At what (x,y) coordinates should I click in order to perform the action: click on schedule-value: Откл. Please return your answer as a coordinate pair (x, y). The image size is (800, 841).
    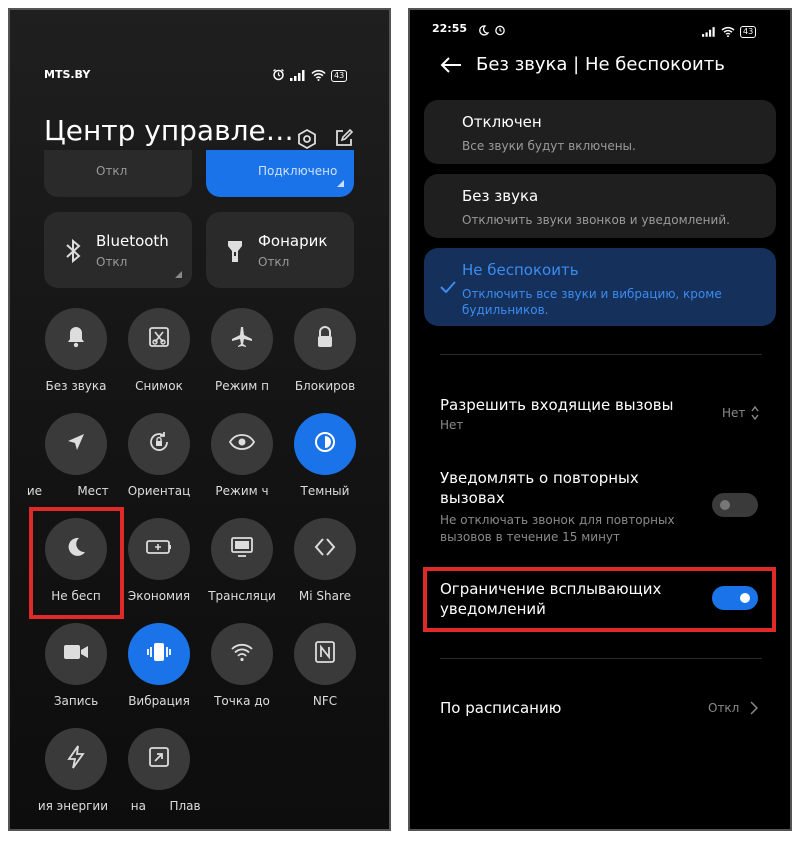
    Looking at the image, I should click on (723, 708).